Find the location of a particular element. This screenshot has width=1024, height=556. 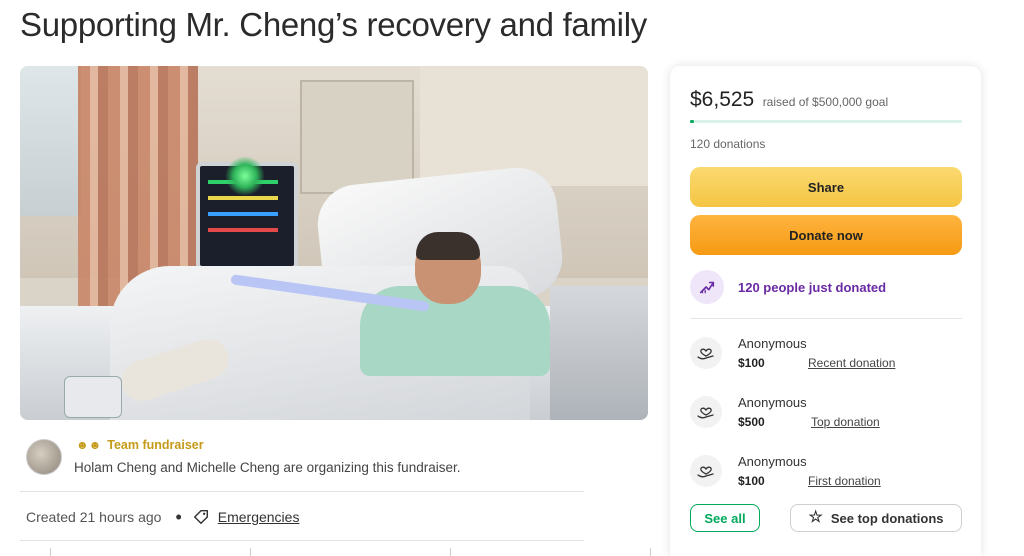

raised-summary: $6,525 raised of $500,000 goal is located at coordinates (789, 100).